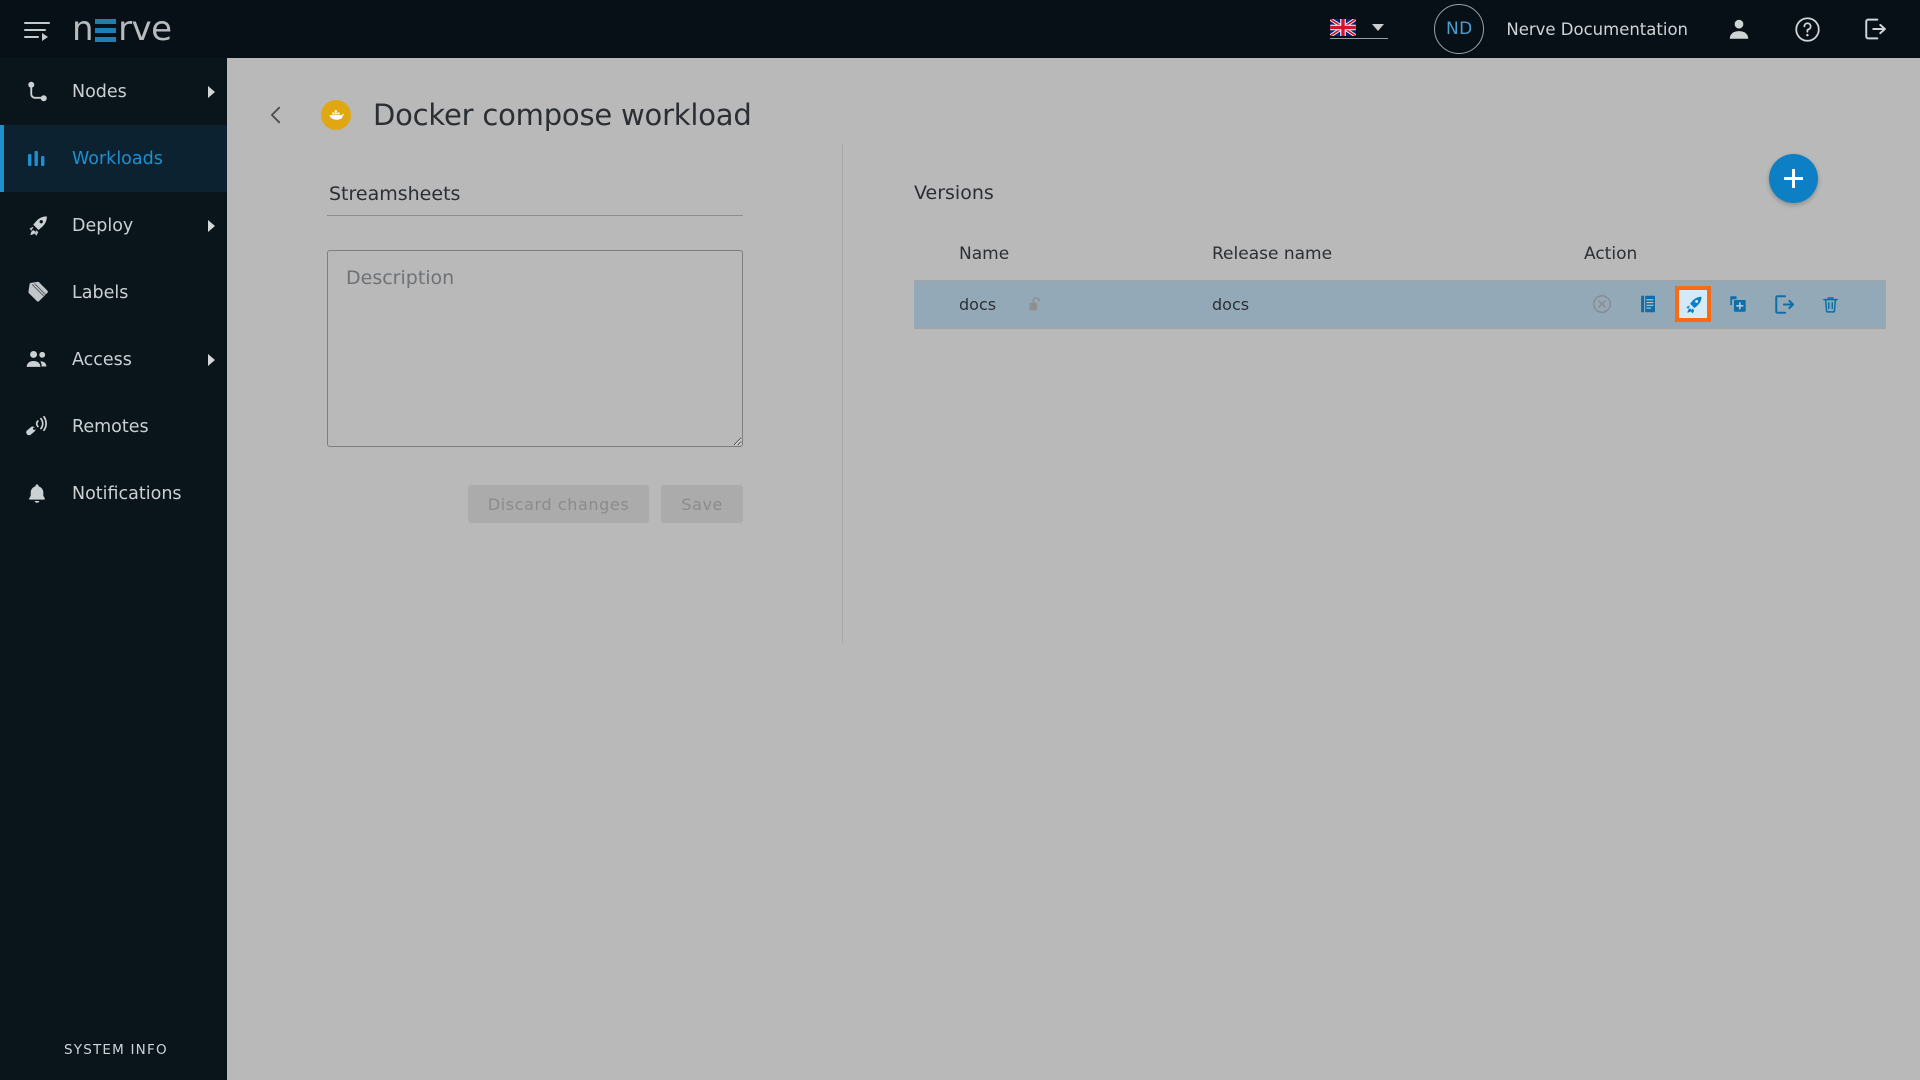 The width and height of the screenshot is (1920, 1080). I want to click on sidebar-item-nodes: Nodes, so click(113, 91).